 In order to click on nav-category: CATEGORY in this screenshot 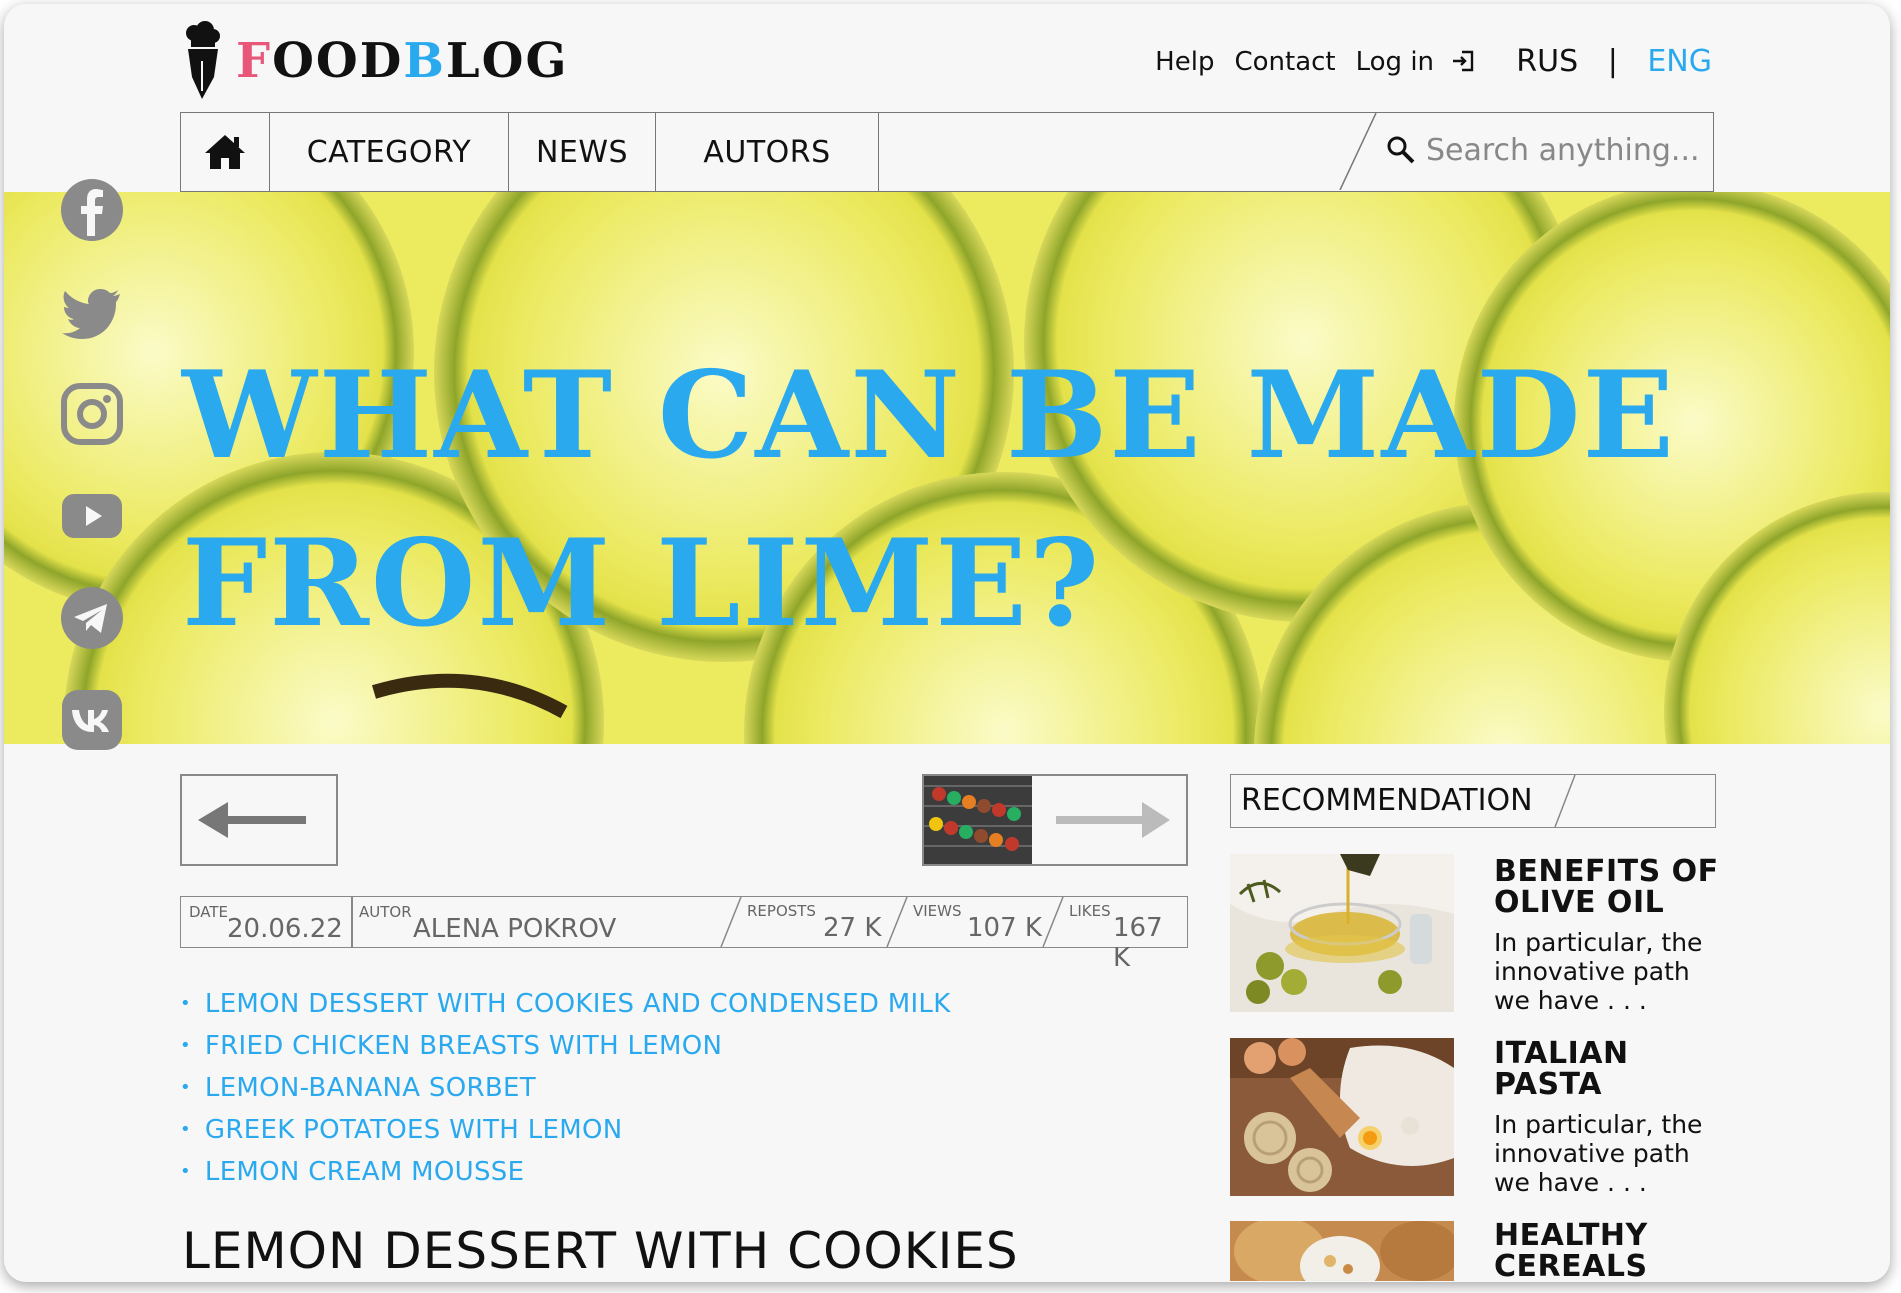, I will do `click(389, 152)`.